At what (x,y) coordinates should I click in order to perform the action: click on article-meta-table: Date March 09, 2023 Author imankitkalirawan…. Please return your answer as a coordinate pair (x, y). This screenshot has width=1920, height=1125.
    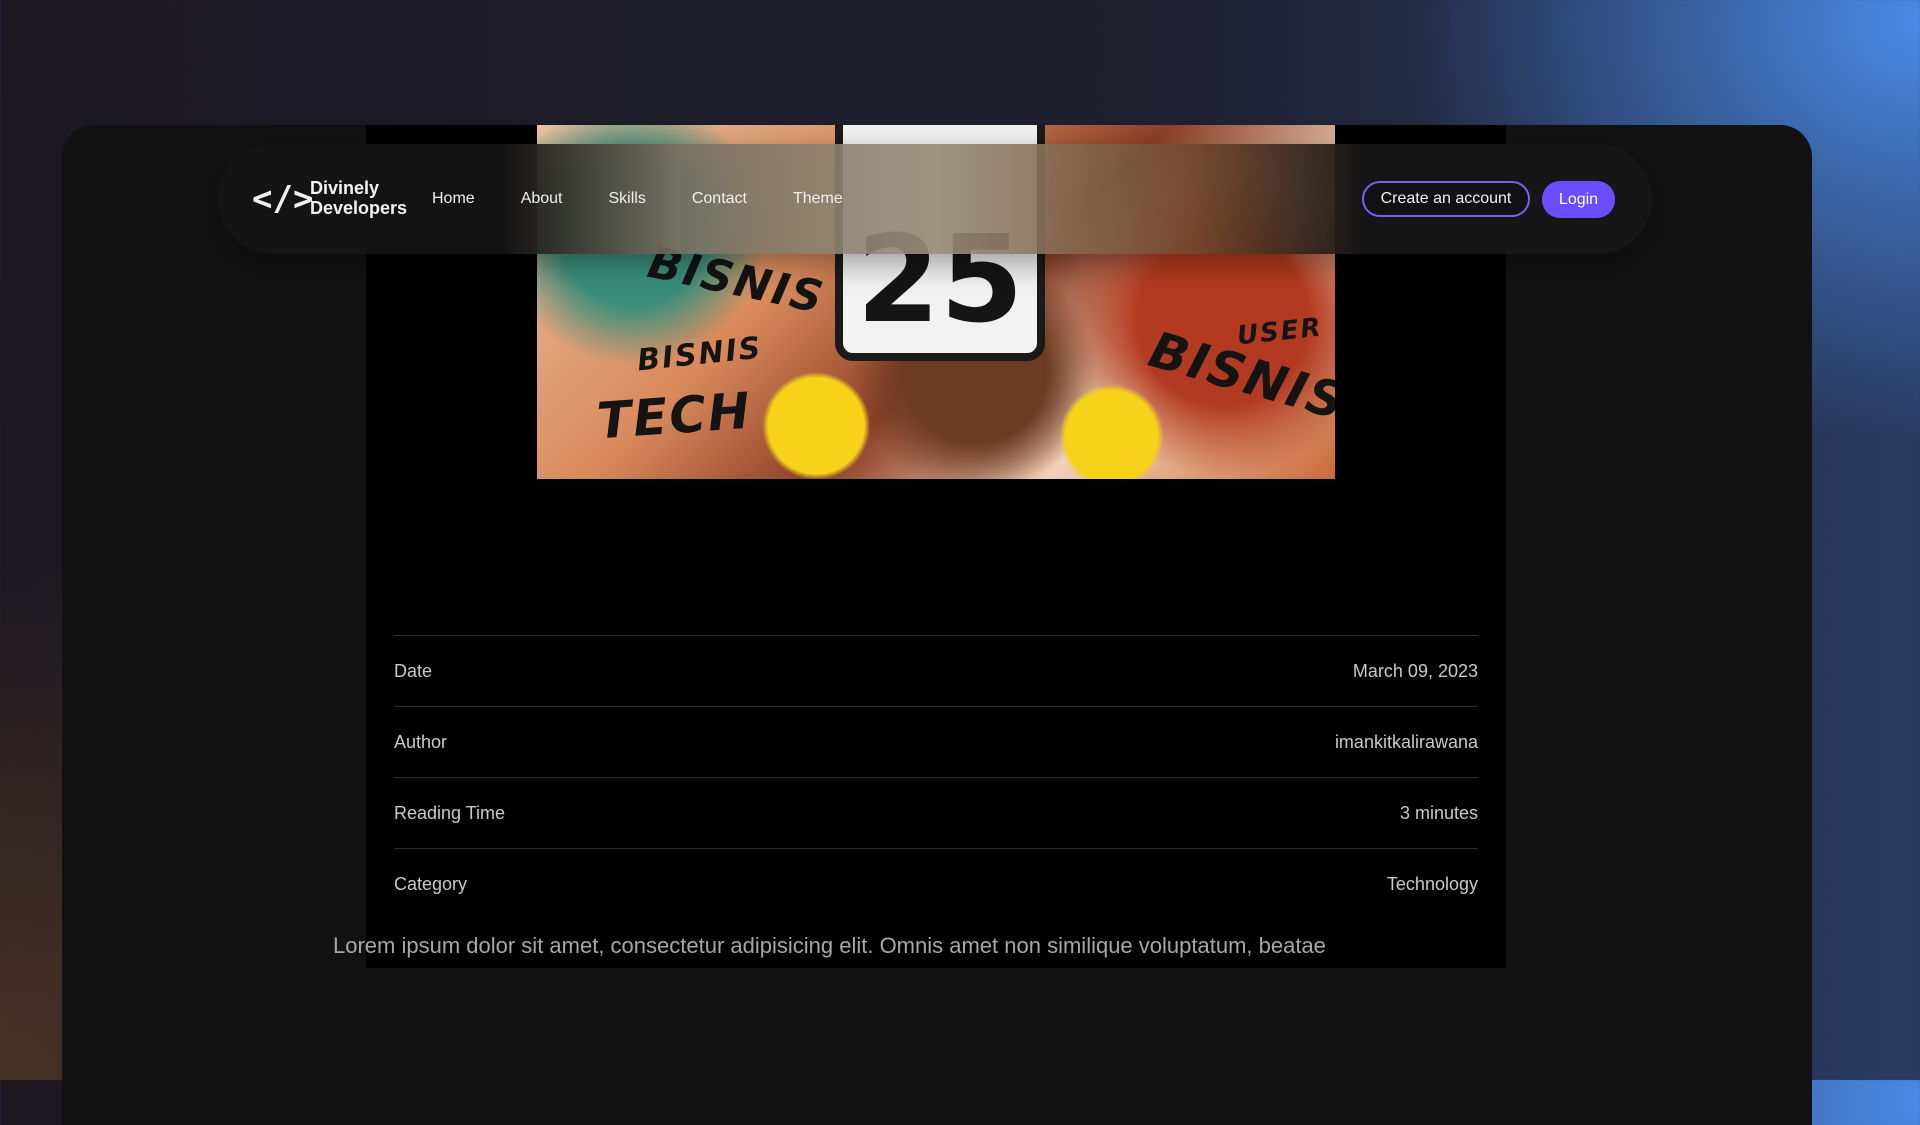
    Looking at the image, I should click on (936, 777).